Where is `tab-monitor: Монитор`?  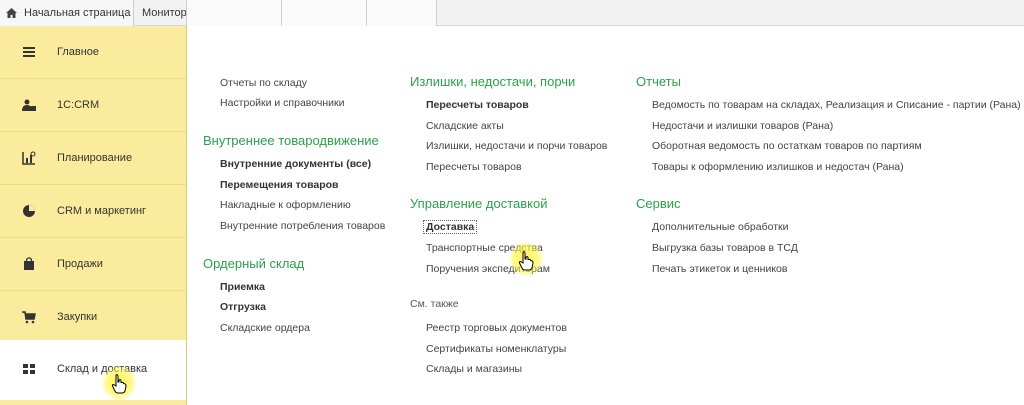 tab-monitor: Монитор is located at coordinates (160, 13).